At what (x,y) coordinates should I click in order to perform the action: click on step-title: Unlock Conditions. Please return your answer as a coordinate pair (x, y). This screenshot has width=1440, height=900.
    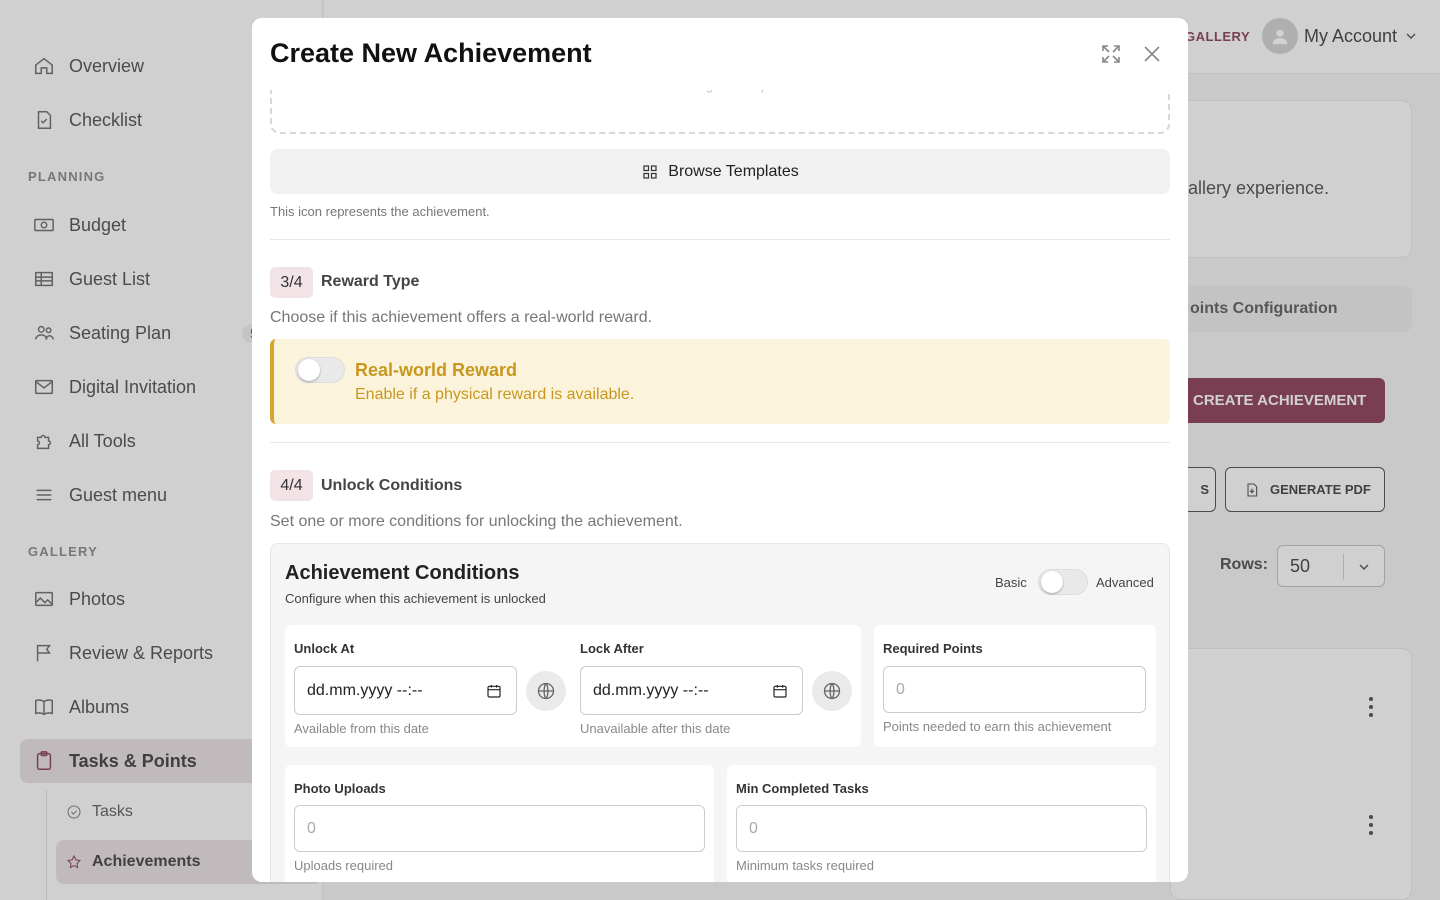
    Looking at the image, I should click on (392, 485).